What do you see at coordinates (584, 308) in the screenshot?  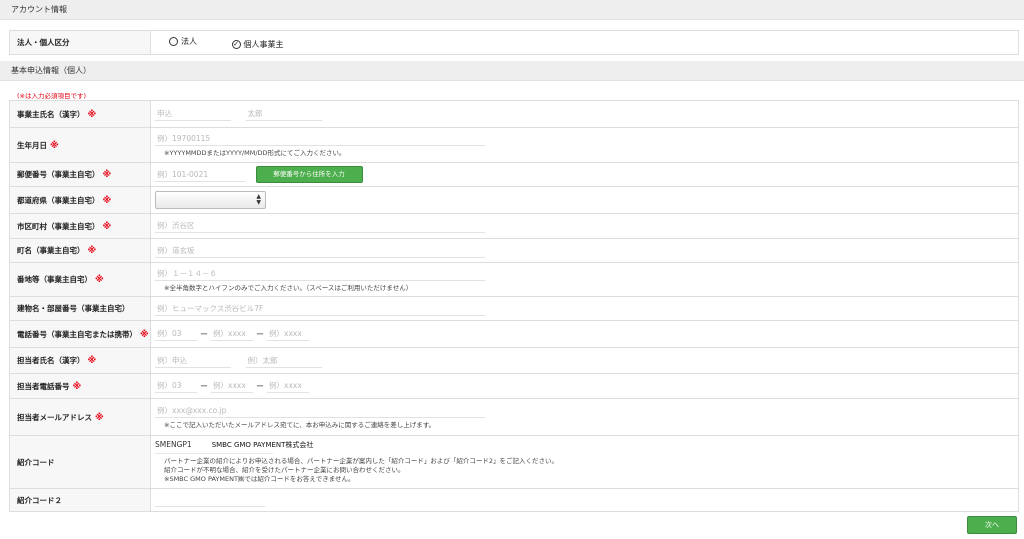 I see `building-cell: 例）ヒューマックス渋谷ビル7F` at bounding box center [584, 308].